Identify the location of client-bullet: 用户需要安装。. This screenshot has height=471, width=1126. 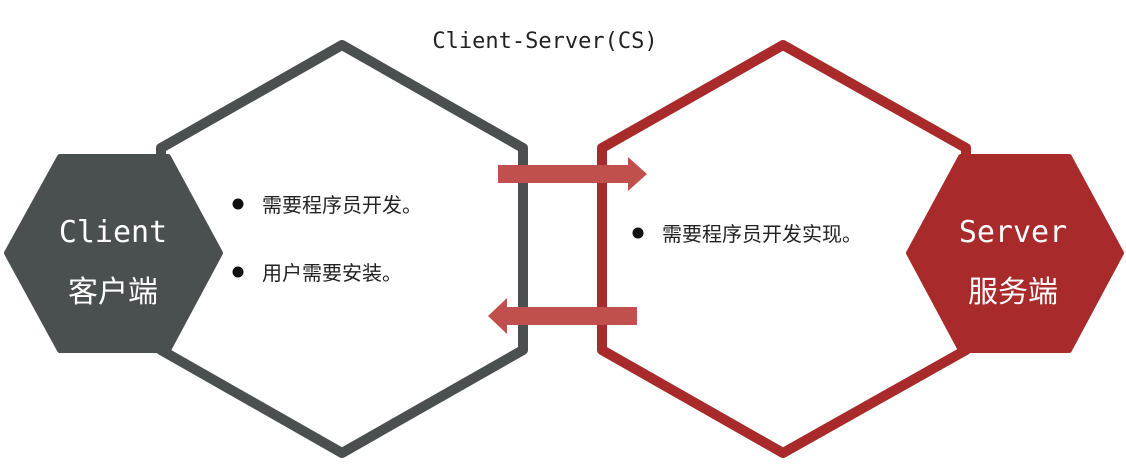
(332, 273).